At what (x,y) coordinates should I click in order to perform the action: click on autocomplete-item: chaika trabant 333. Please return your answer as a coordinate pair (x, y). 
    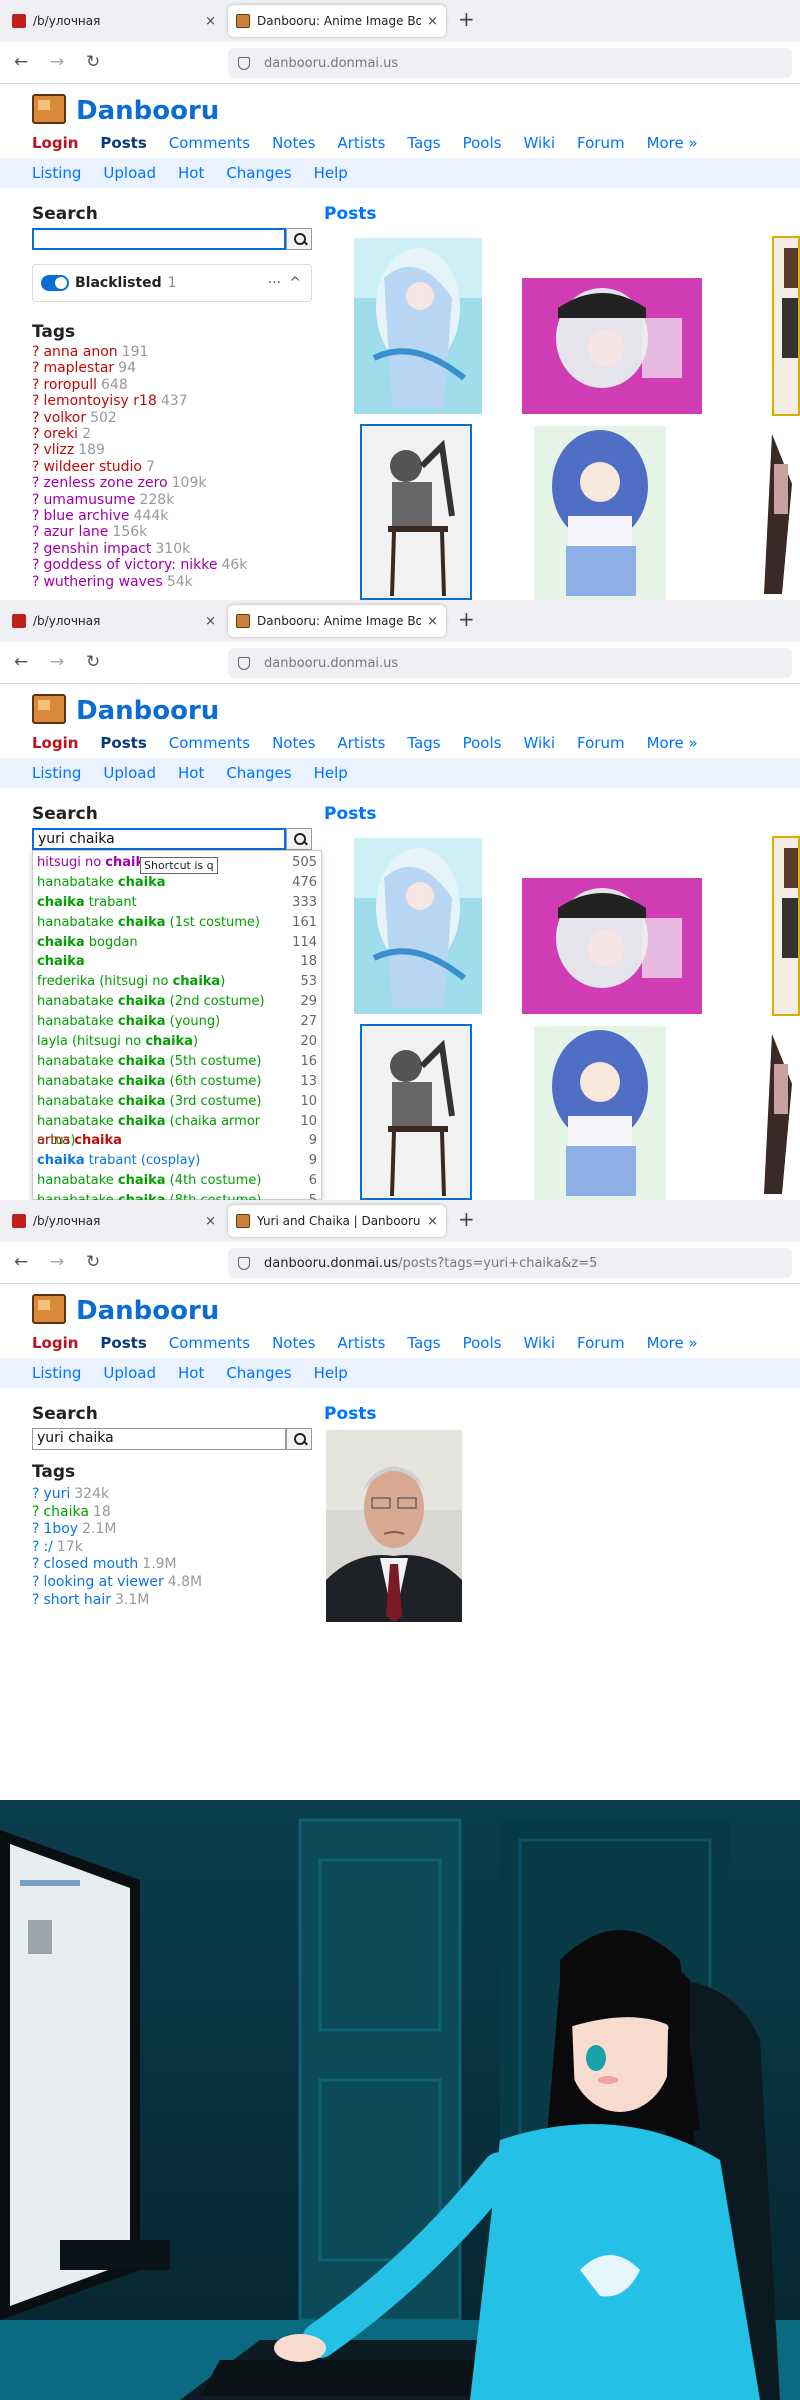
    Looking at the image, I should click on (177, 903).